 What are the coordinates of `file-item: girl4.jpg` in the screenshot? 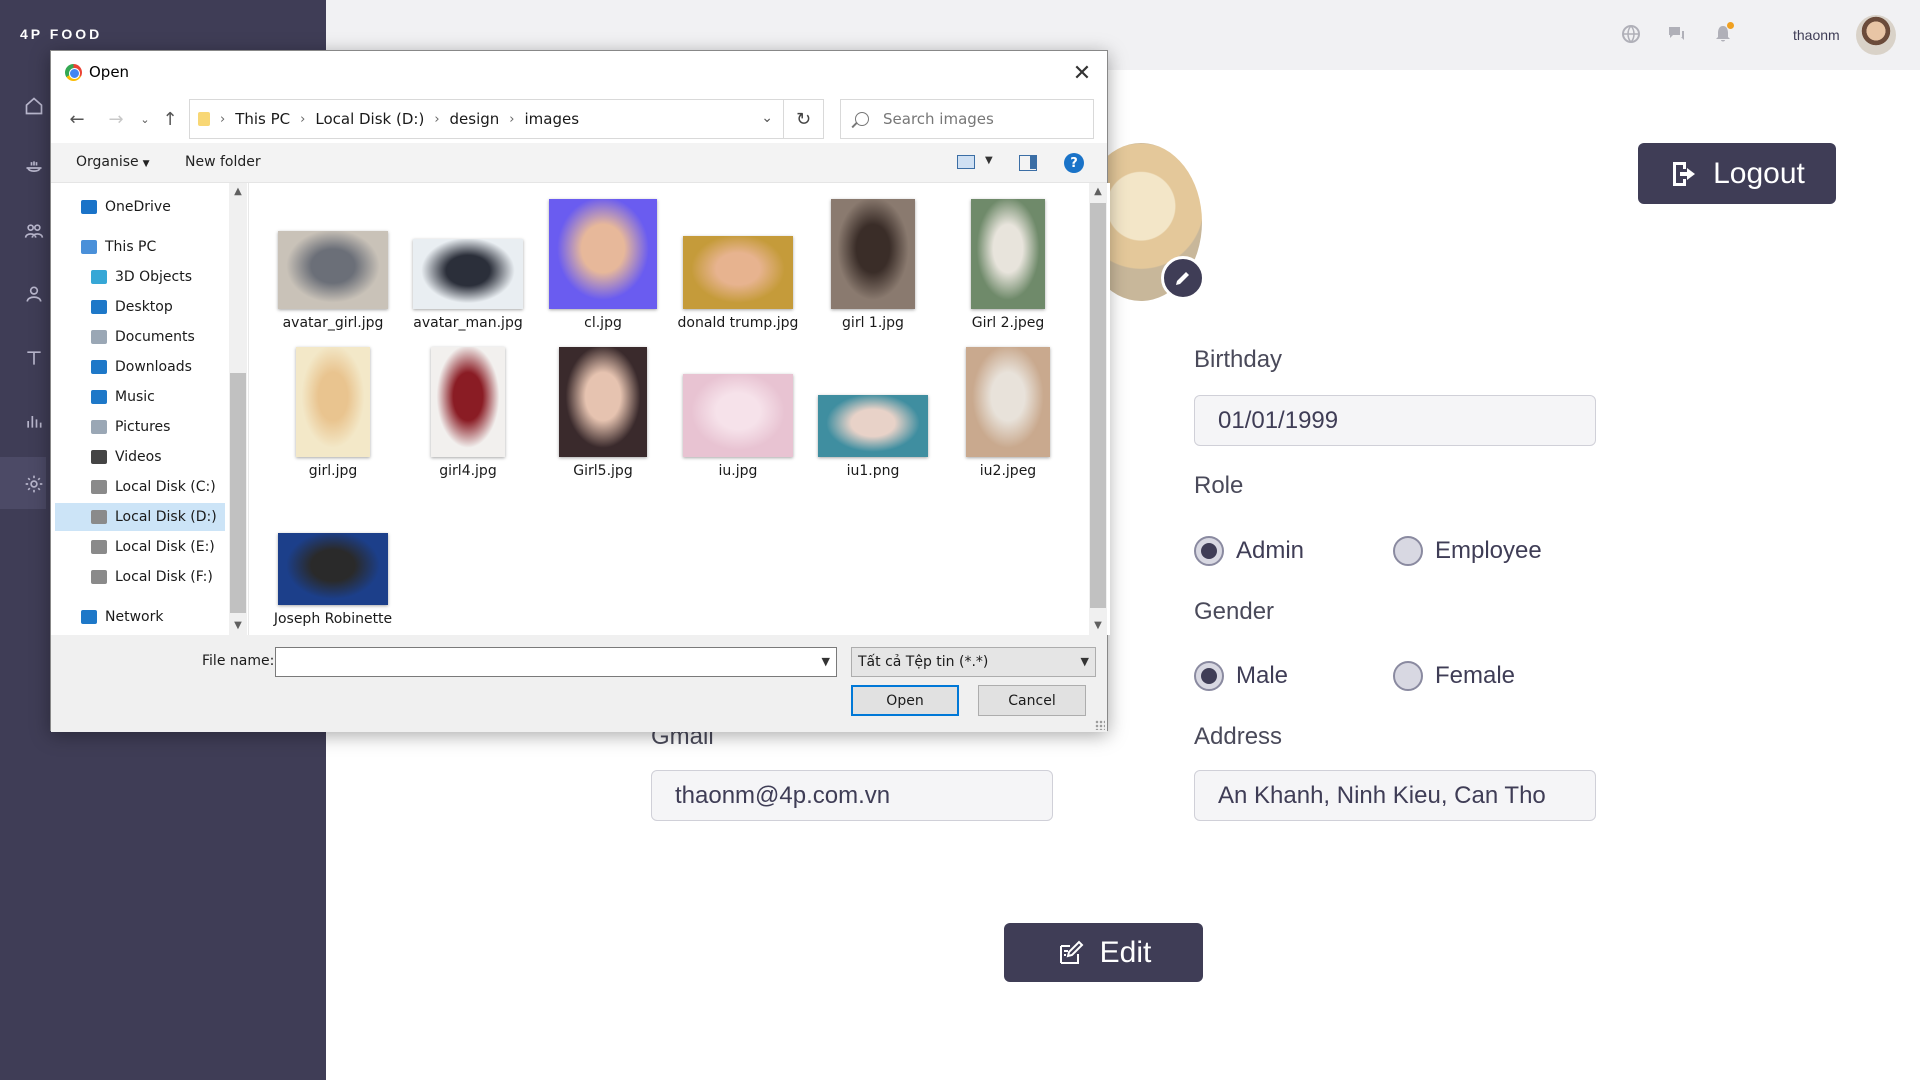 It's located at (468, 413).